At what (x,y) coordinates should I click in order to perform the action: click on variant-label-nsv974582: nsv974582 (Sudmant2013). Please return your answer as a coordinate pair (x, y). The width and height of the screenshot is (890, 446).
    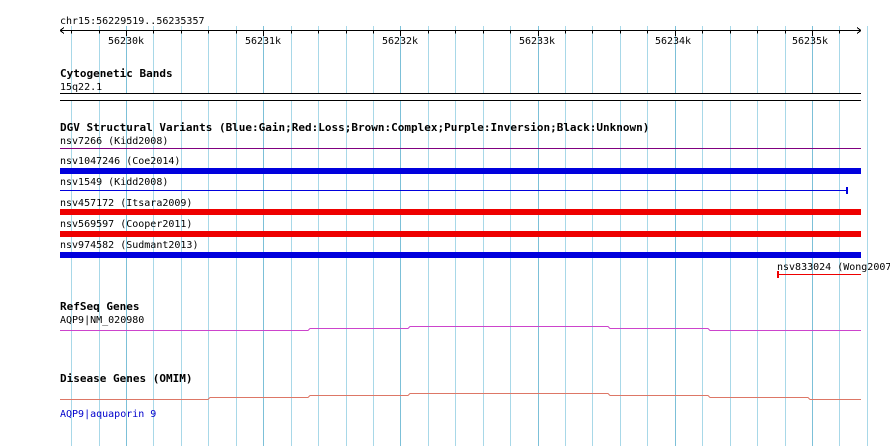
    Looking at the image, I should click on (129, 245).